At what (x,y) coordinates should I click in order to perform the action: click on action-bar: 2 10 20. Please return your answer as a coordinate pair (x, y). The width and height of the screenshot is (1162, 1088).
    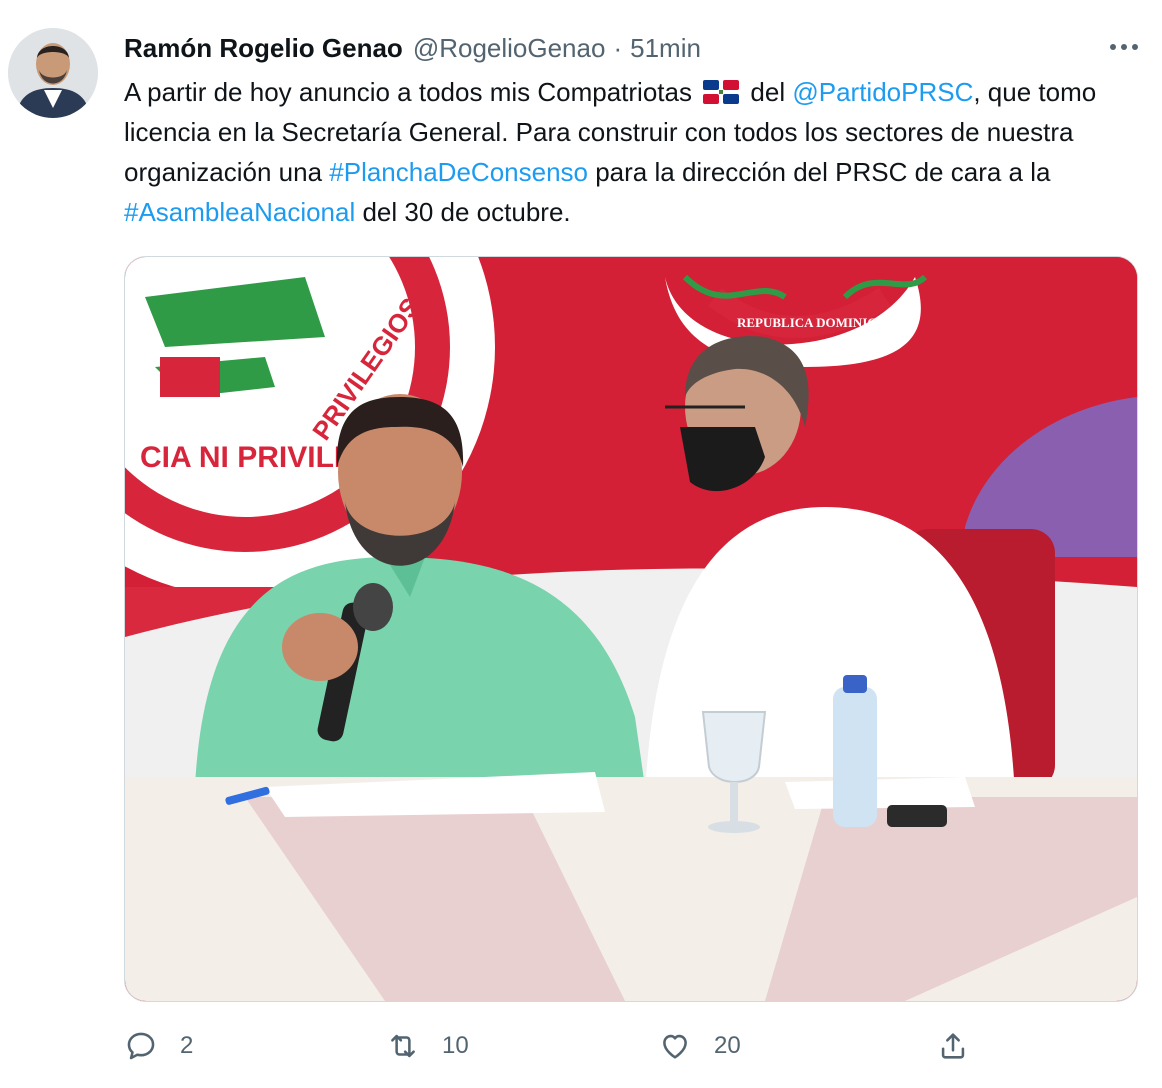
    Looking at the image, I should click on (630, 1046).